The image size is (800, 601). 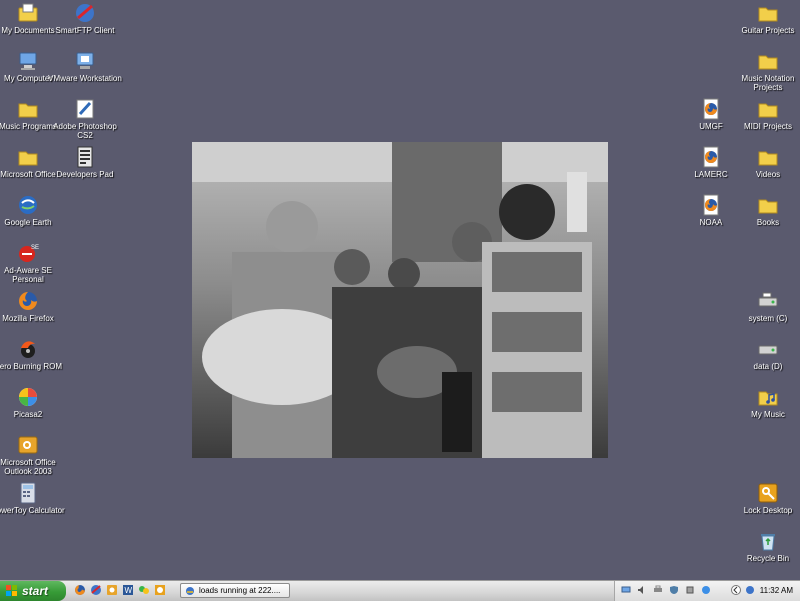 I want to click on lock-desktop-icon, so click(x=768, y=493).